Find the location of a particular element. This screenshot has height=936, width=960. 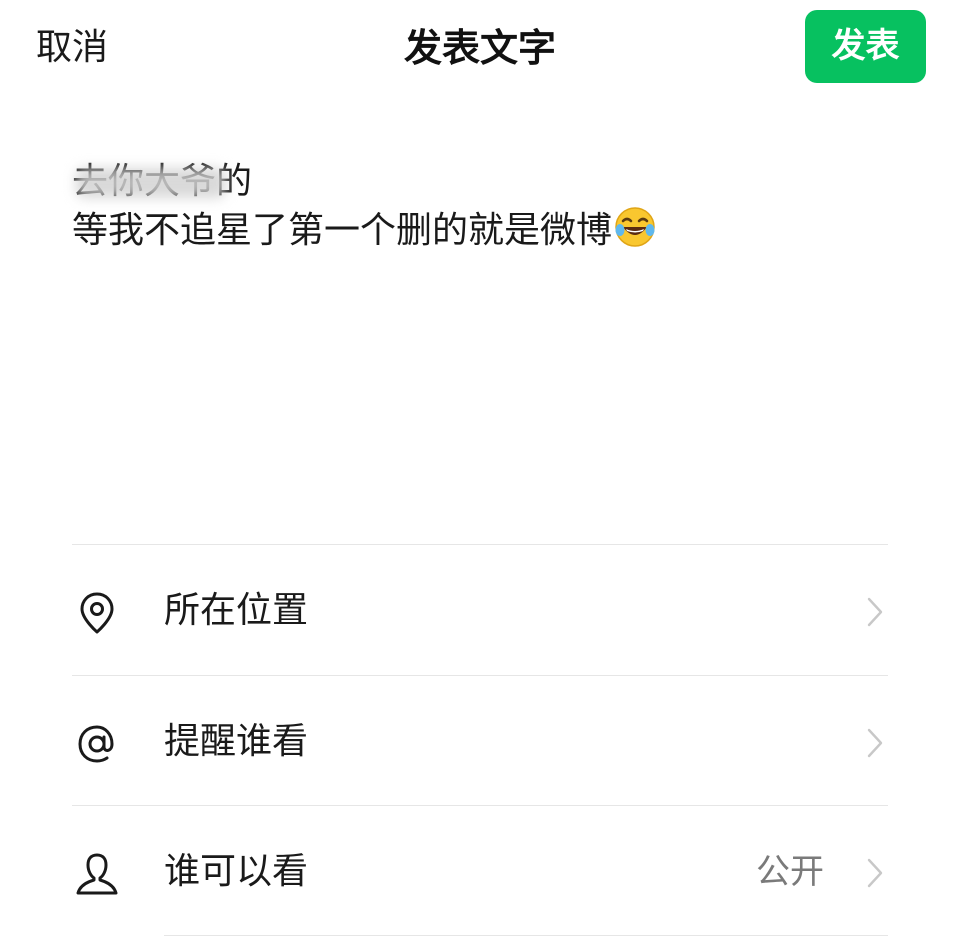

post-text-line-1: 去你大爷的 is located at coordinates (162, 182).